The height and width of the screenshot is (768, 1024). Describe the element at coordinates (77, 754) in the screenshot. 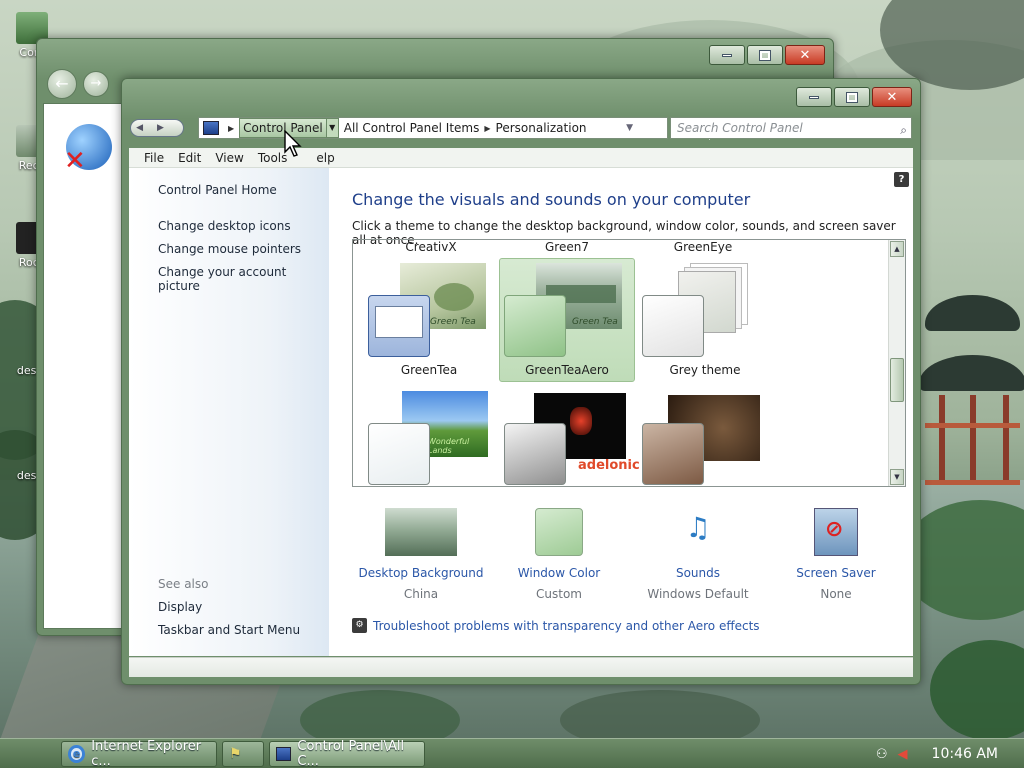

I see `internet-explorer-icon: e` at that location.